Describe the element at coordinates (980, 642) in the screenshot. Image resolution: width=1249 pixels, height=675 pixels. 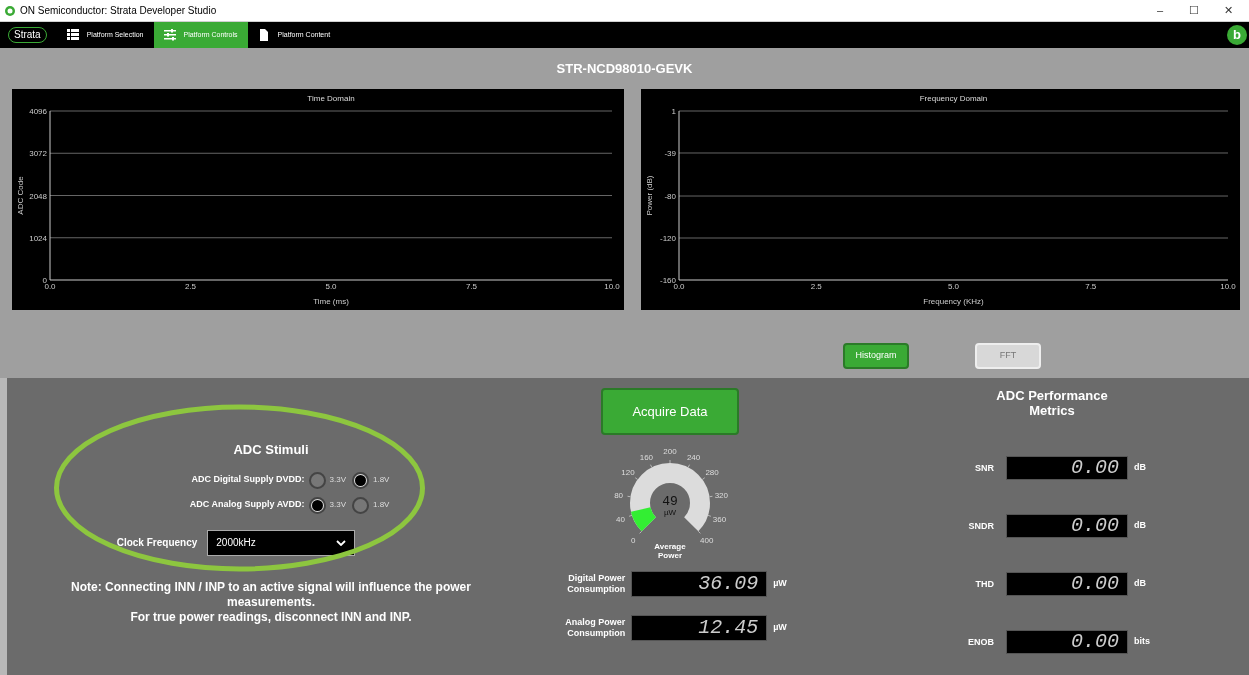
I see `field-label: ENOB` at that location.